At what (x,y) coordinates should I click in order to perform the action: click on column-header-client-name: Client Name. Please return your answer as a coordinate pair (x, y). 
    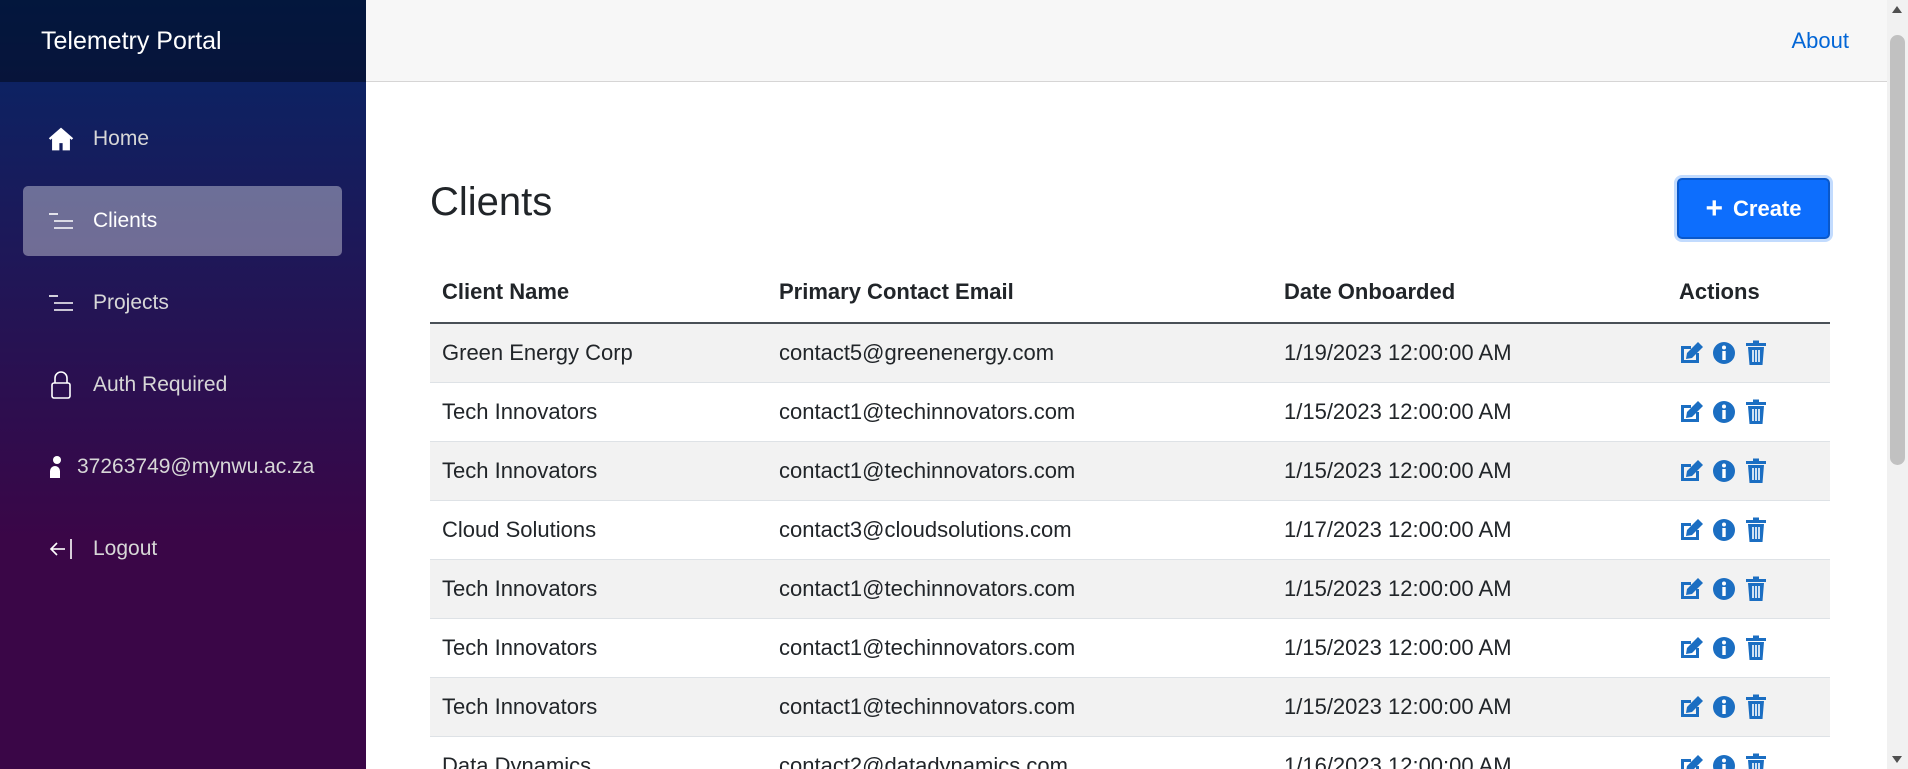
    Looking at the image, I should click on (598, 293).